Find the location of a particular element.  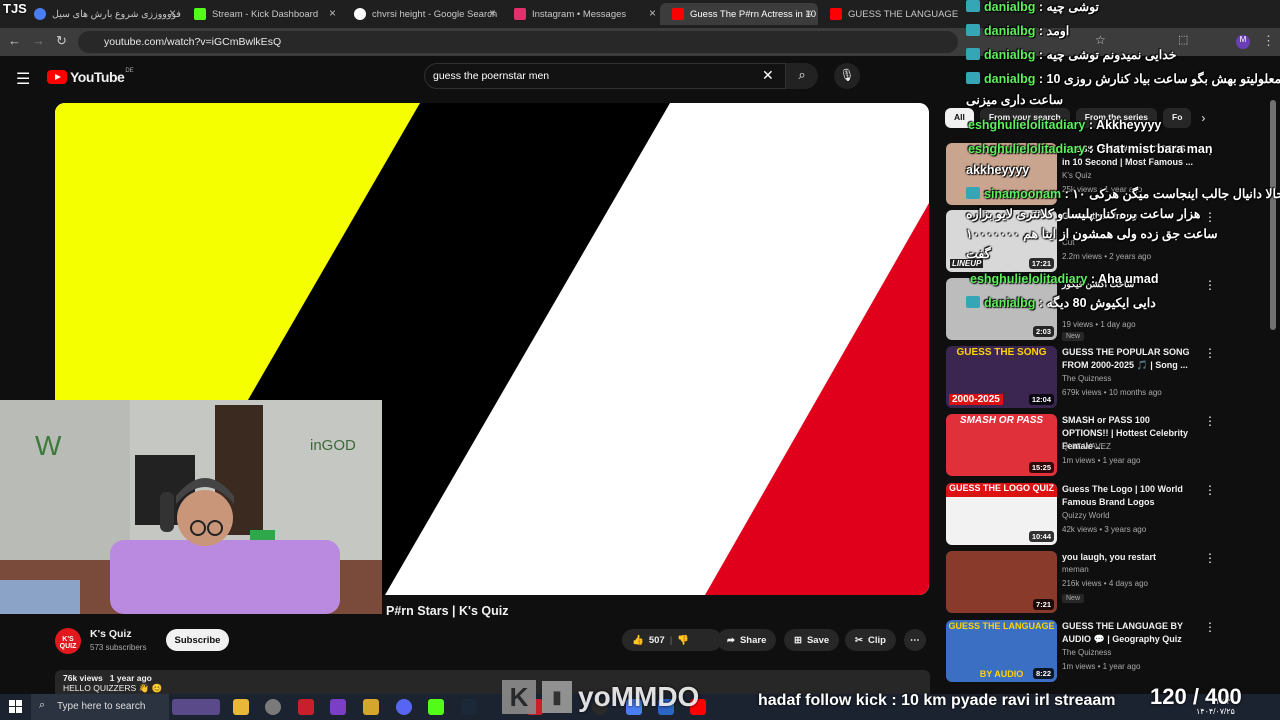

rec-channel: QUIZ WAVEZ is located at coordinates (1086, 446).